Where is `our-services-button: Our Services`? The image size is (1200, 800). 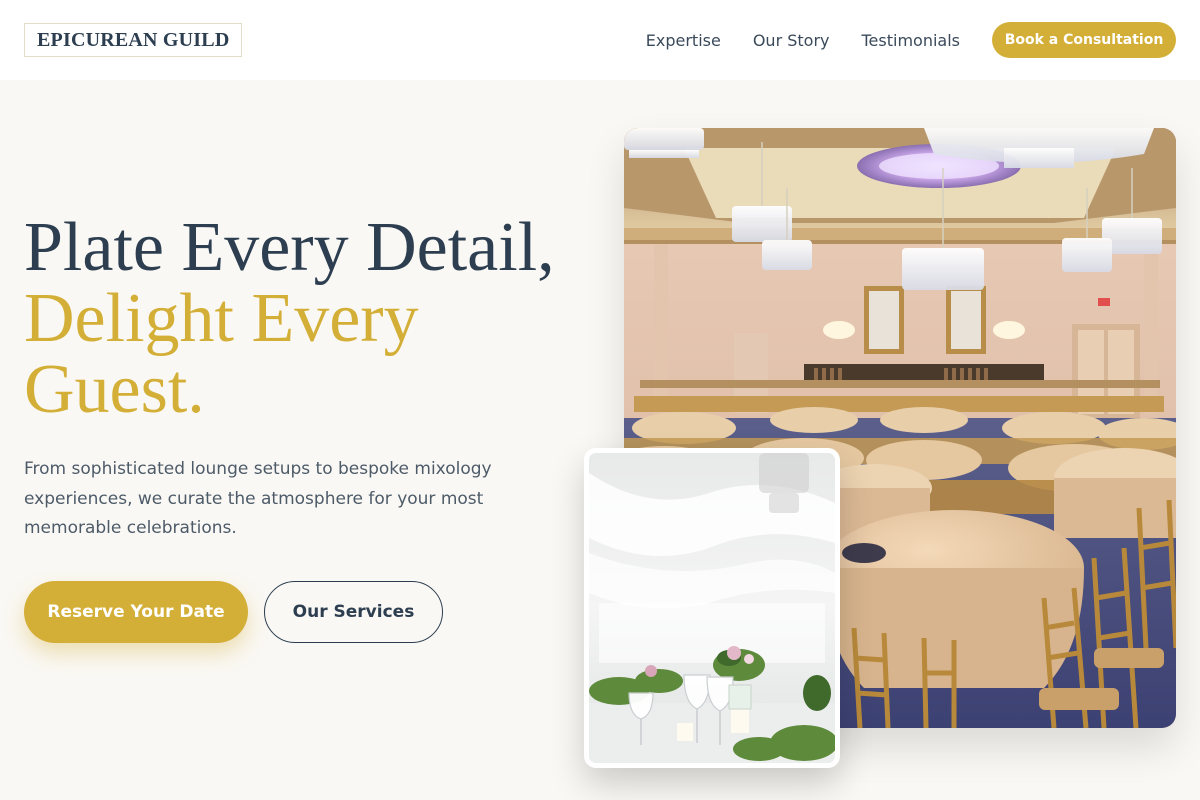 our-services-button: Our Services is located at coordinates (353, 612).